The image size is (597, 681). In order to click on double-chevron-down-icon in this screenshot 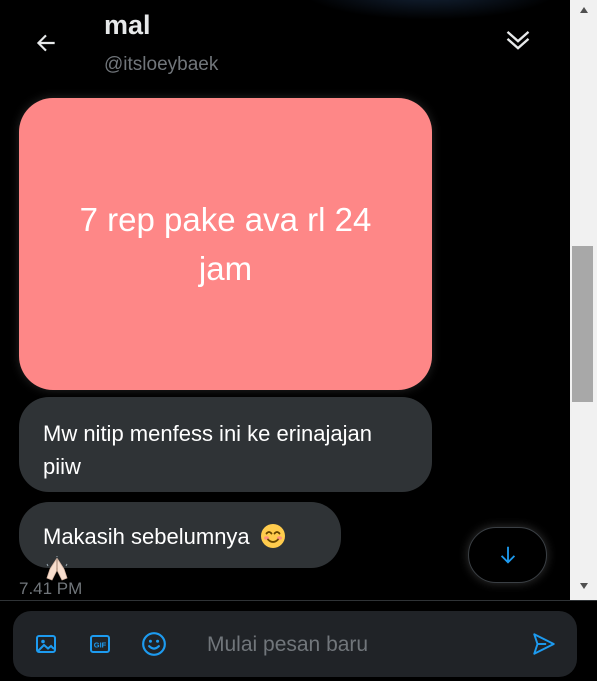, I will do `click(518, 40)`.